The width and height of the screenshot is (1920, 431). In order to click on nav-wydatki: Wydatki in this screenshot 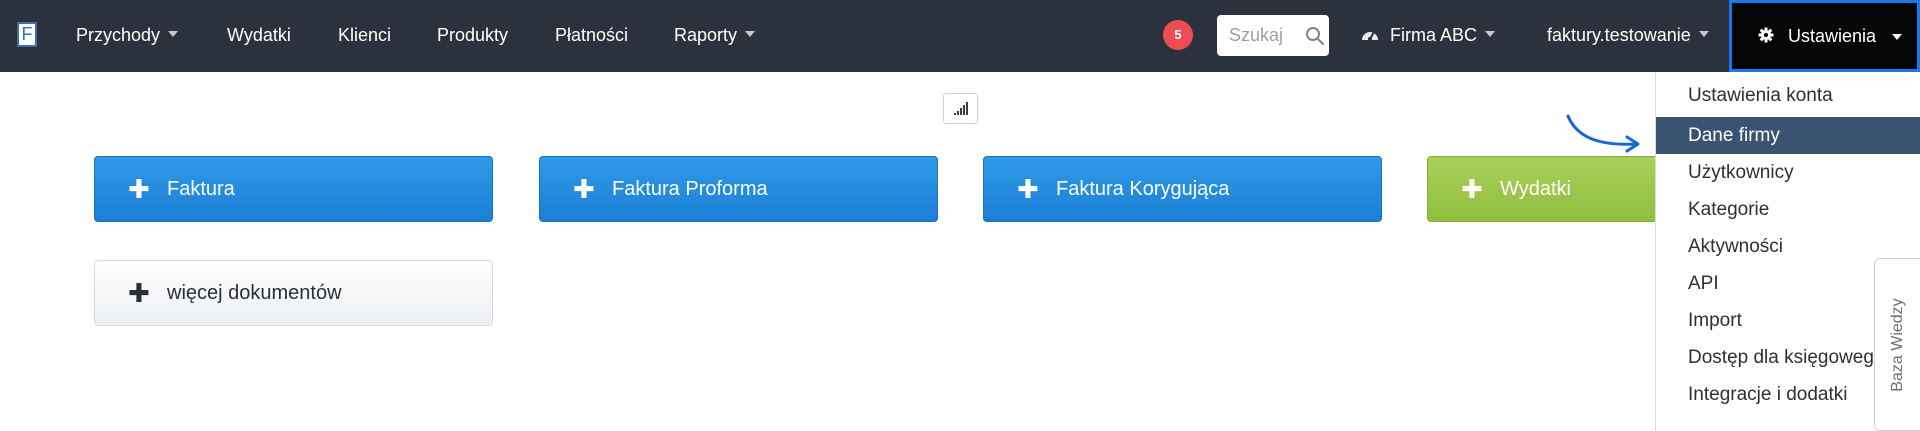, I will do `click(259, 36)`.